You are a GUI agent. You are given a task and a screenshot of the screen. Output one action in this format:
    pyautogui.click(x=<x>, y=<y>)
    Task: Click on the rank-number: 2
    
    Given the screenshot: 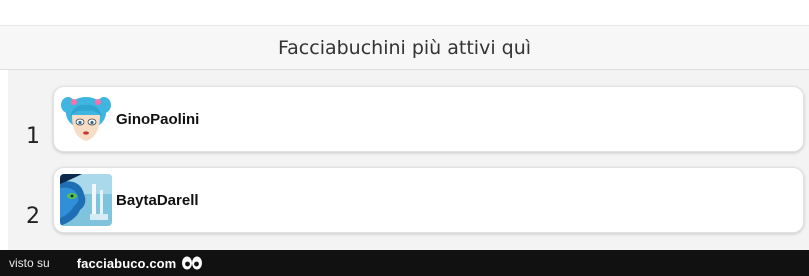 What is the action you would take?
    pyautogui.click(x=33, y=216)
    